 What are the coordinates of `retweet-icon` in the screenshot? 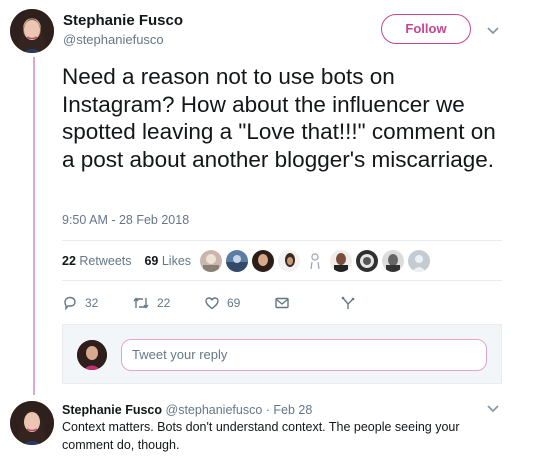 It's located at (141, 303).